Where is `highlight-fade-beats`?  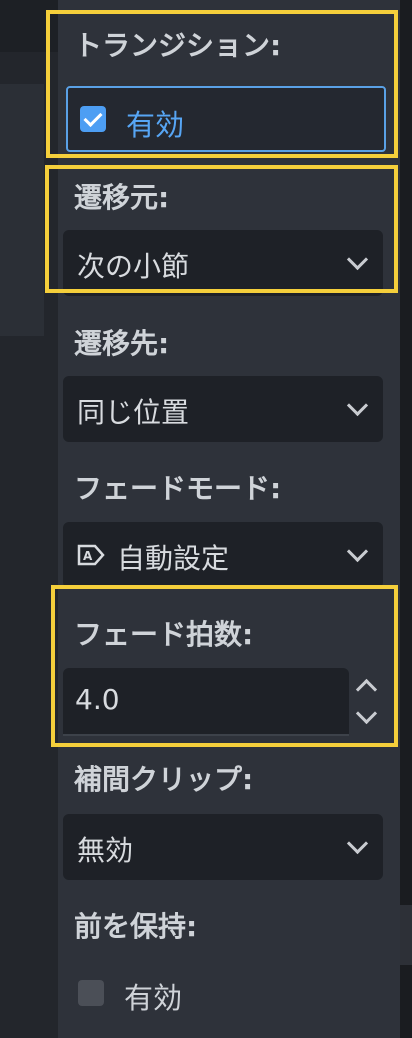
highlight-fade-beats is located at coordinates (224, 666).